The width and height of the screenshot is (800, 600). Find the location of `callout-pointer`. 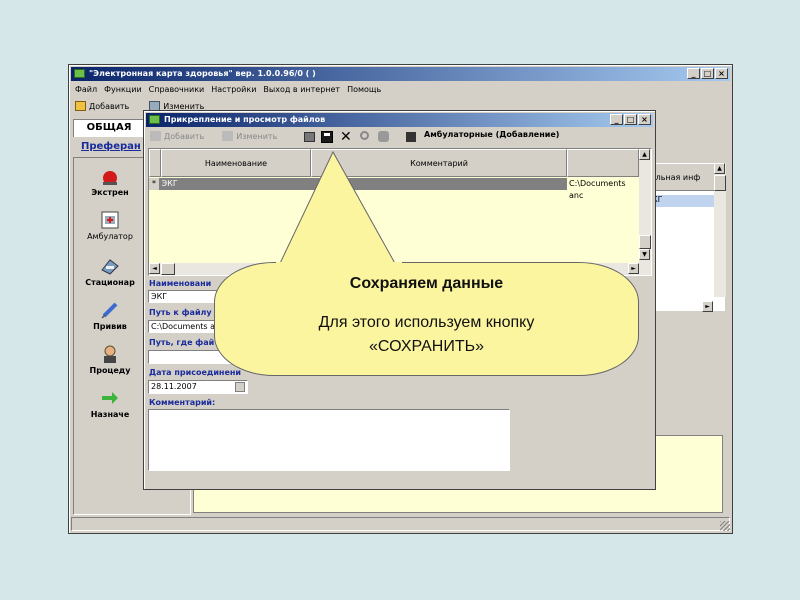

callout-pointer is located at coordinates (338, 213).